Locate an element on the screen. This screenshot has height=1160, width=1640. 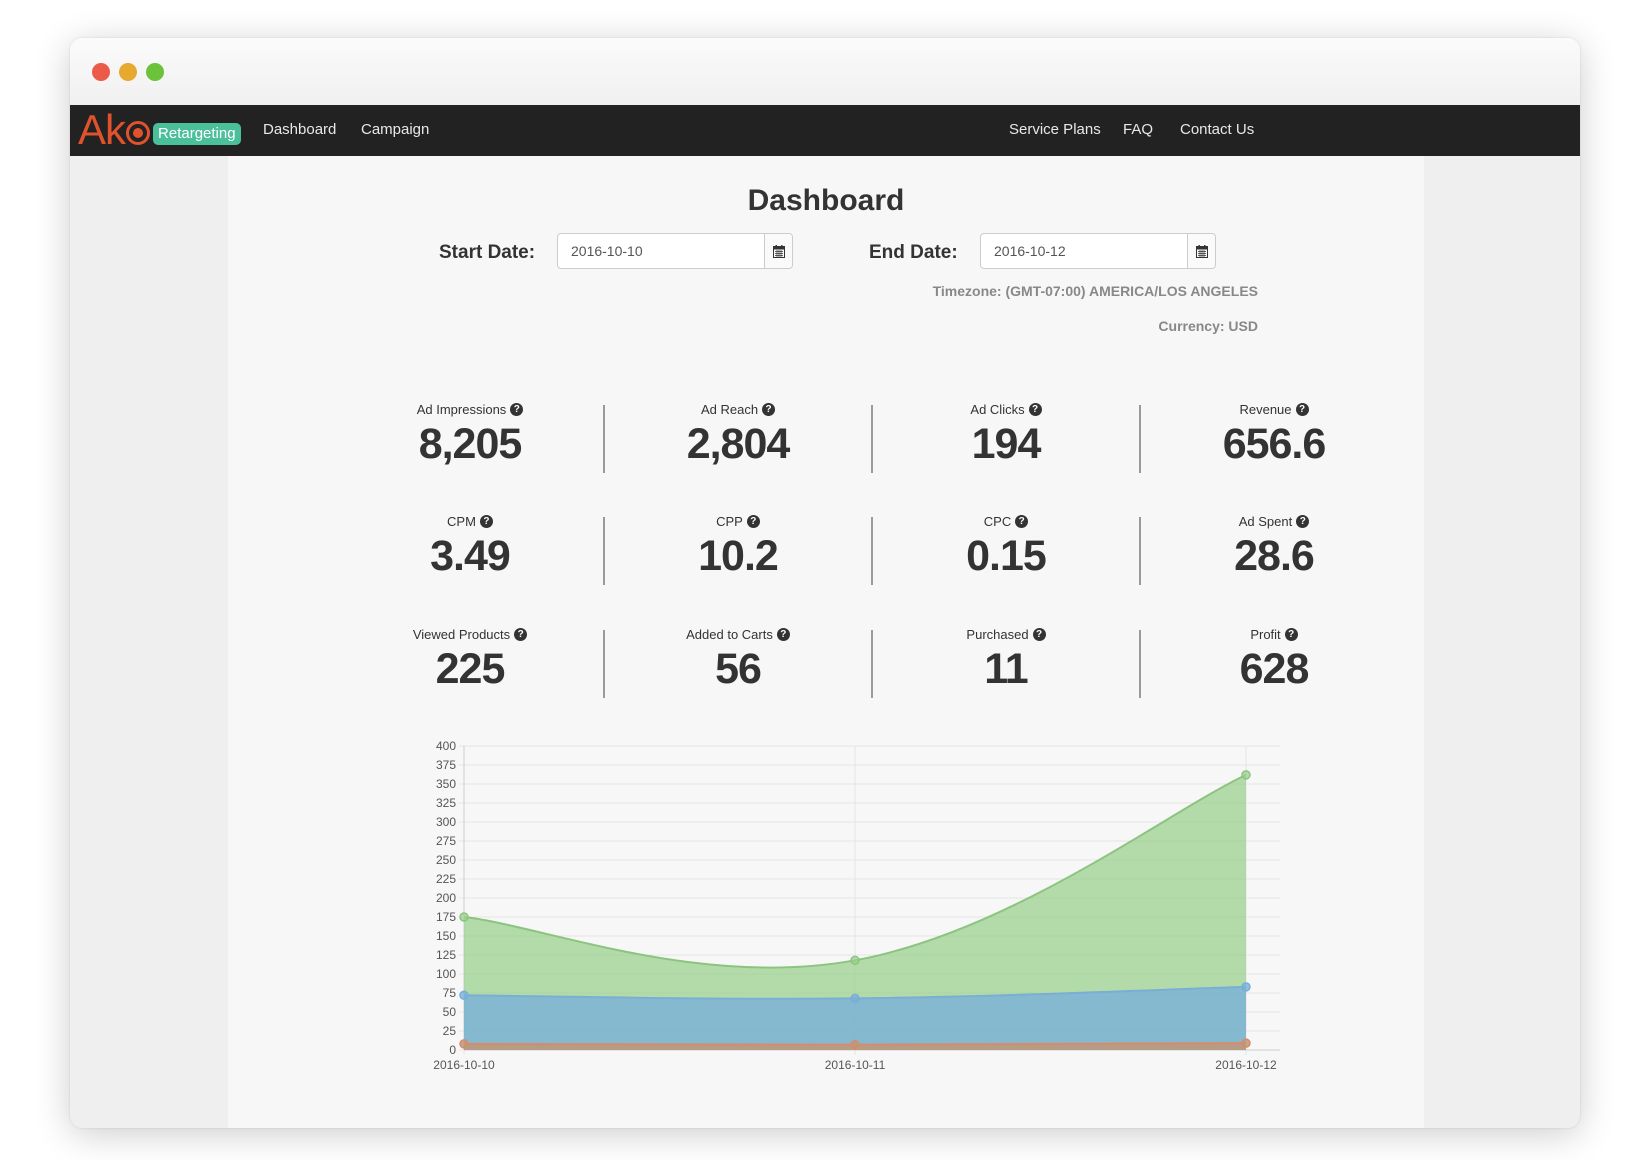
stat-label: Profit is located at coordinates (1265, 634).